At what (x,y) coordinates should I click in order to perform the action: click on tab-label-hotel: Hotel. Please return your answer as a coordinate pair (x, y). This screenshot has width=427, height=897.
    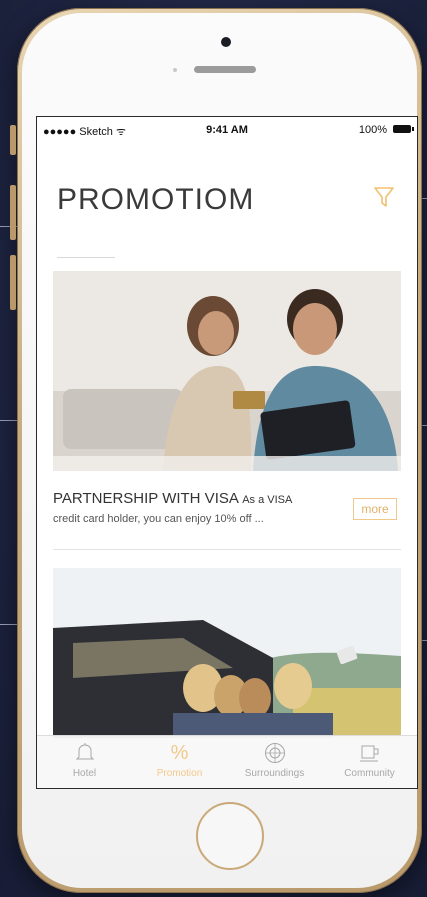
    Looking at the image, I should click on (84, 773).